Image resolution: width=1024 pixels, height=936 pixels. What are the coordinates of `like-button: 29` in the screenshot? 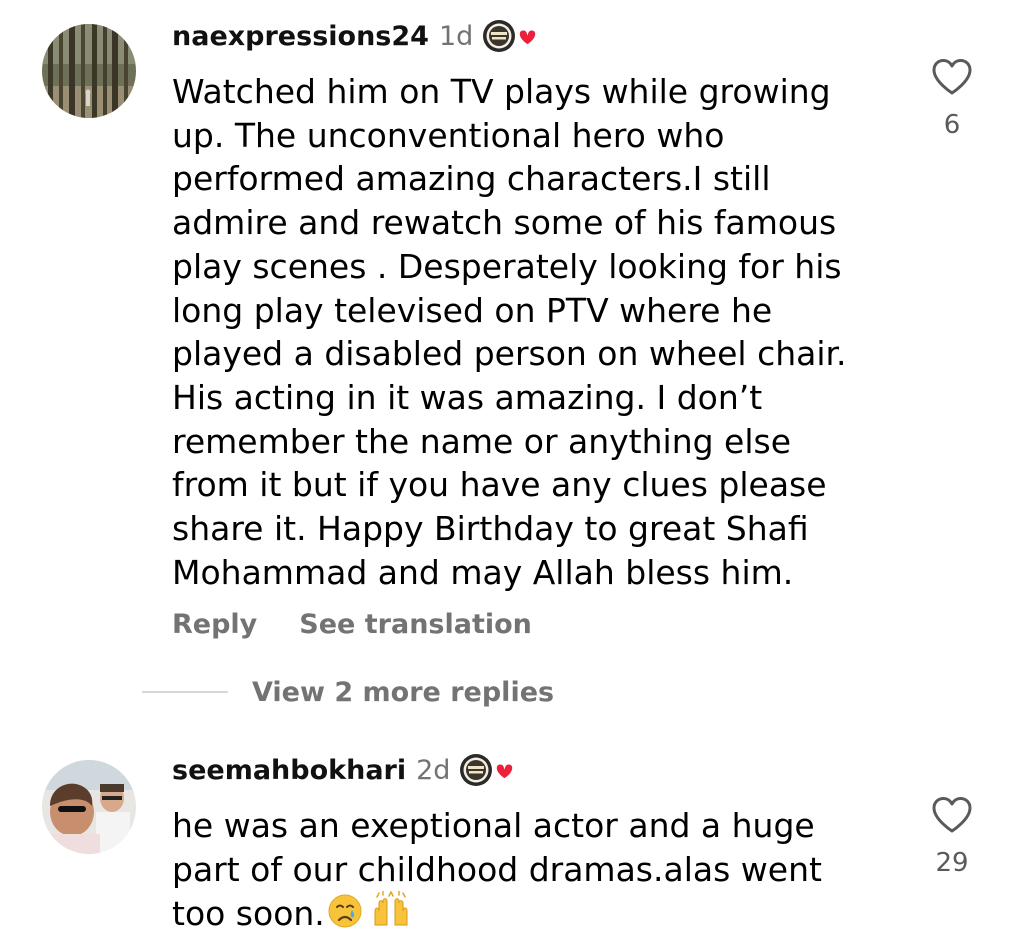 It's located at (952, 837).